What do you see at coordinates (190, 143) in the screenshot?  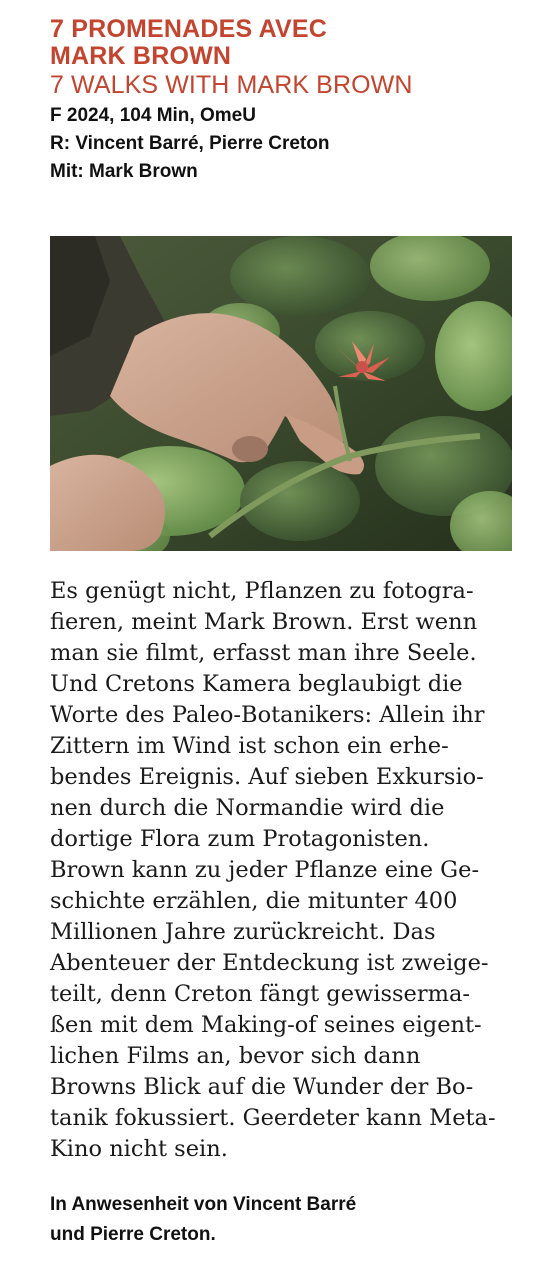 I see `credit-directors: R: Vincent Barré, Pierre Creton` at bounding box center [190, 143].